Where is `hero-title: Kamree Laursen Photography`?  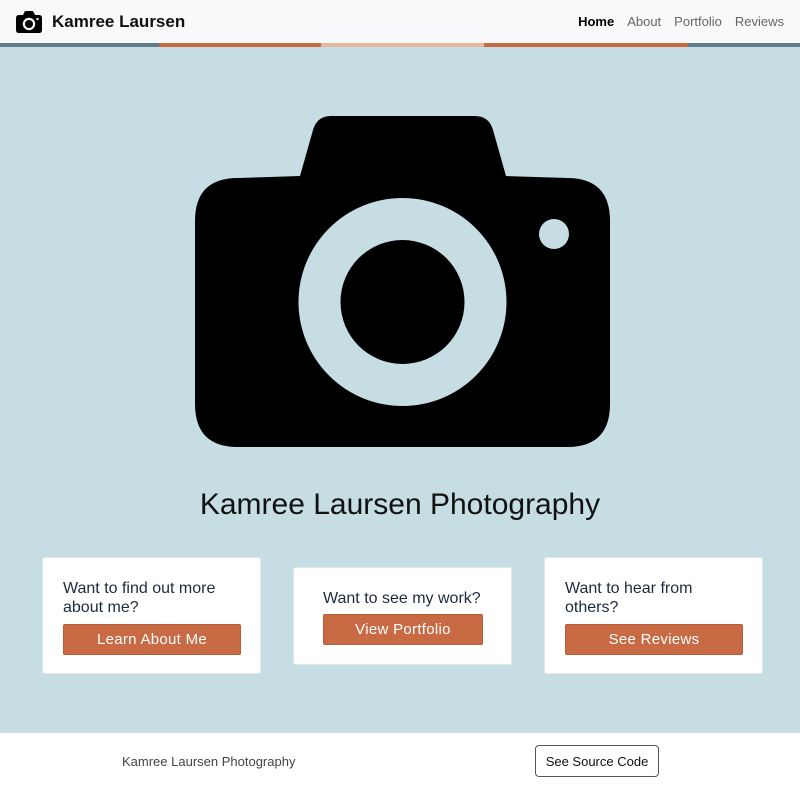
hero-title: Kamree Laursen Photography is located at coordinates (400, 504).